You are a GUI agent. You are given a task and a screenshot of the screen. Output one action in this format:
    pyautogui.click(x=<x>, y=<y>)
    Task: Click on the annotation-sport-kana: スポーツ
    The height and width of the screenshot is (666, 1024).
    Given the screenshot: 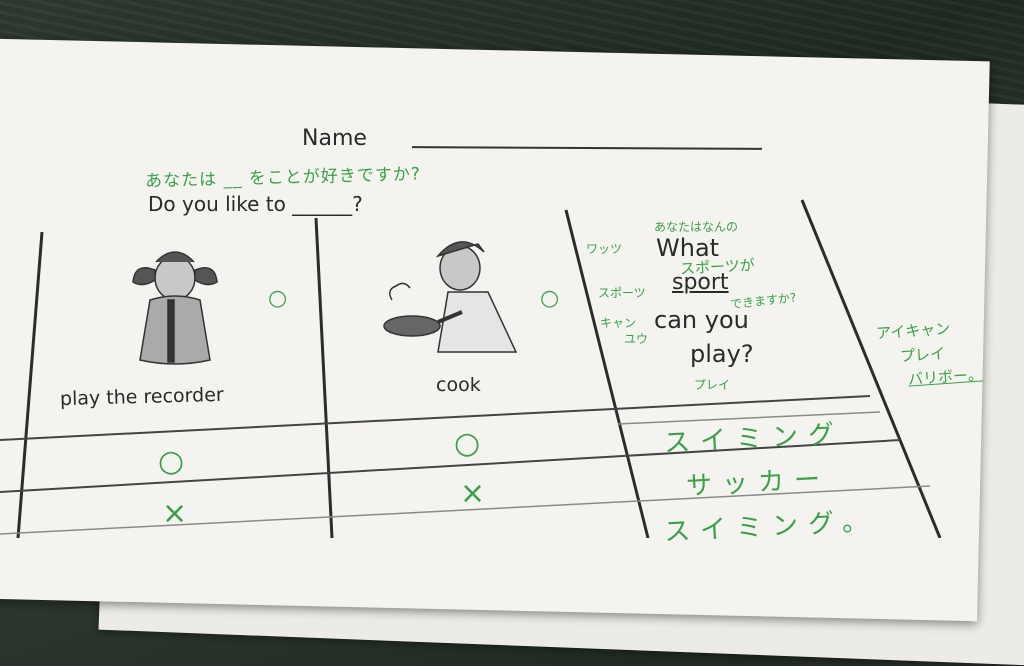 What is the action you would take?
    pyautogui.click(x=622, y=293)
    